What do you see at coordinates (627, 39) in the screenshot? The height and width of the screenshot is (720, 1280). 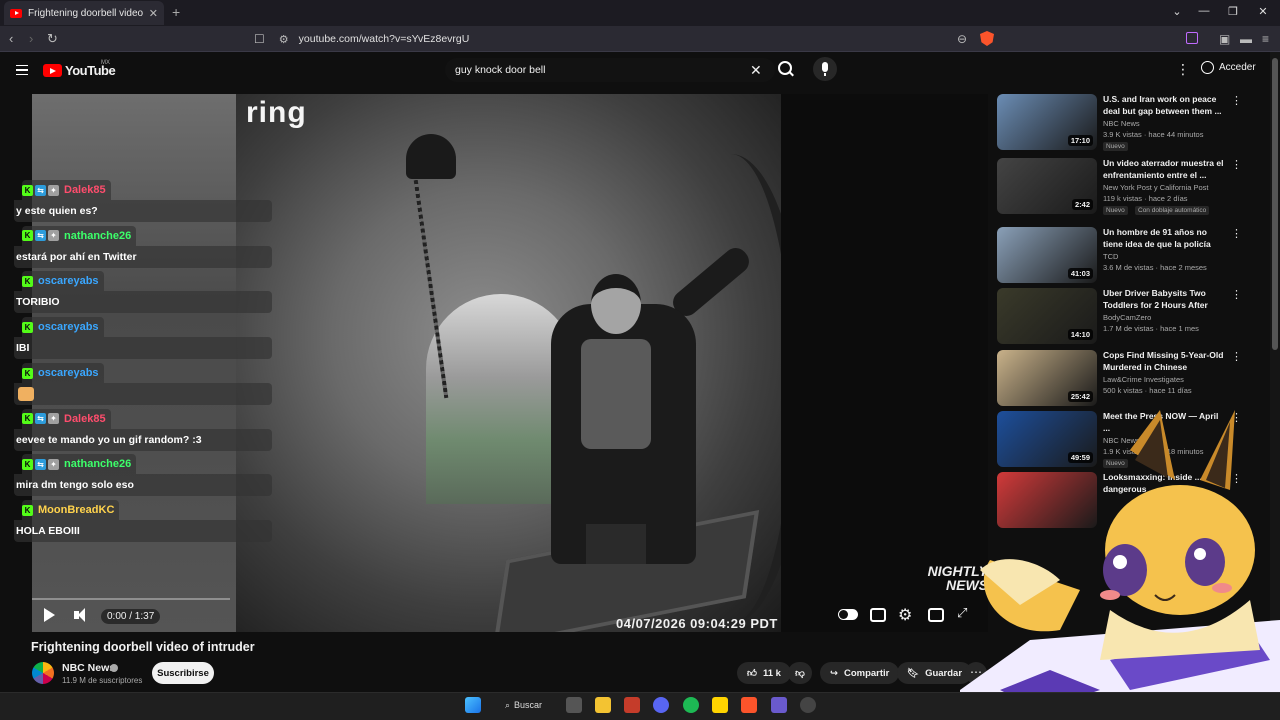 I see `url-field: ☐ ⚙ youtube.com/watch?v=sYvEz8evrgU` at bounding box center [627, 39].